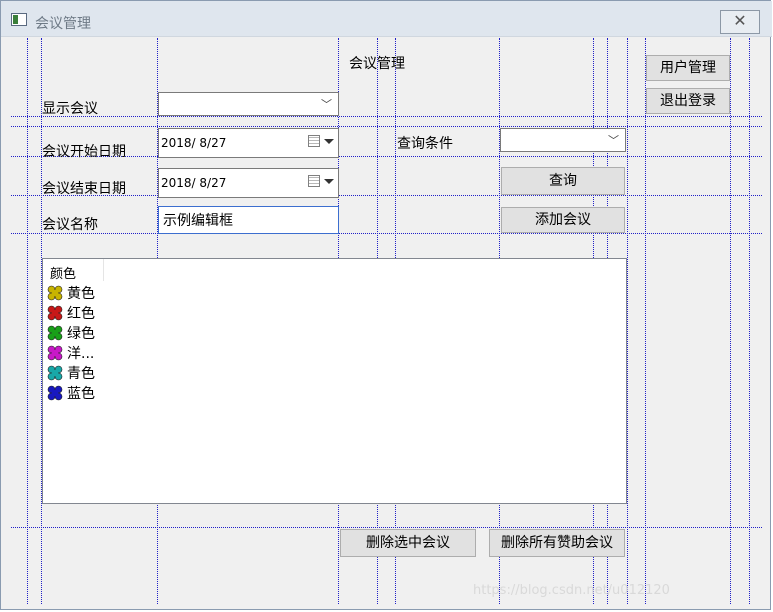  I want to click on end-date-label: 会议结束日期, so click(84, 189).